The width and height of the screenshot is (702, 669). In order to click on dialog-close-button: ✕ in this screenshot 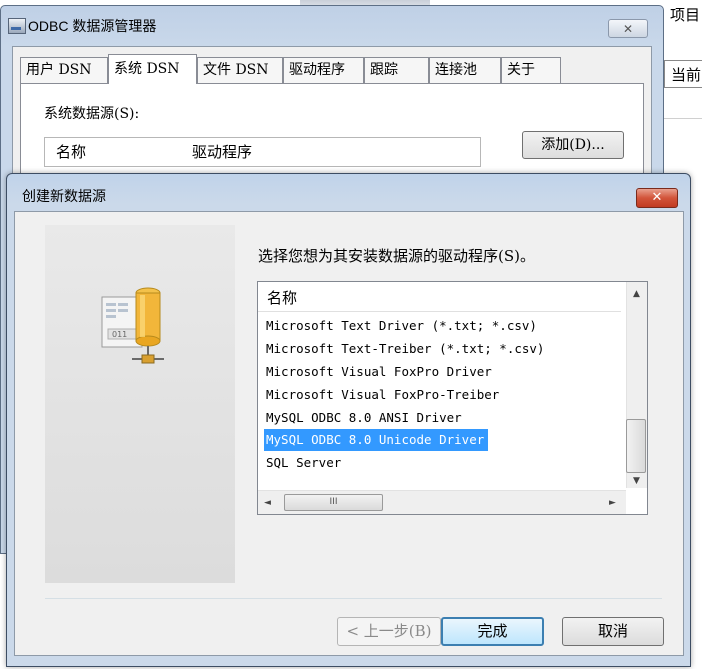, I will do `click(657, 198)`.